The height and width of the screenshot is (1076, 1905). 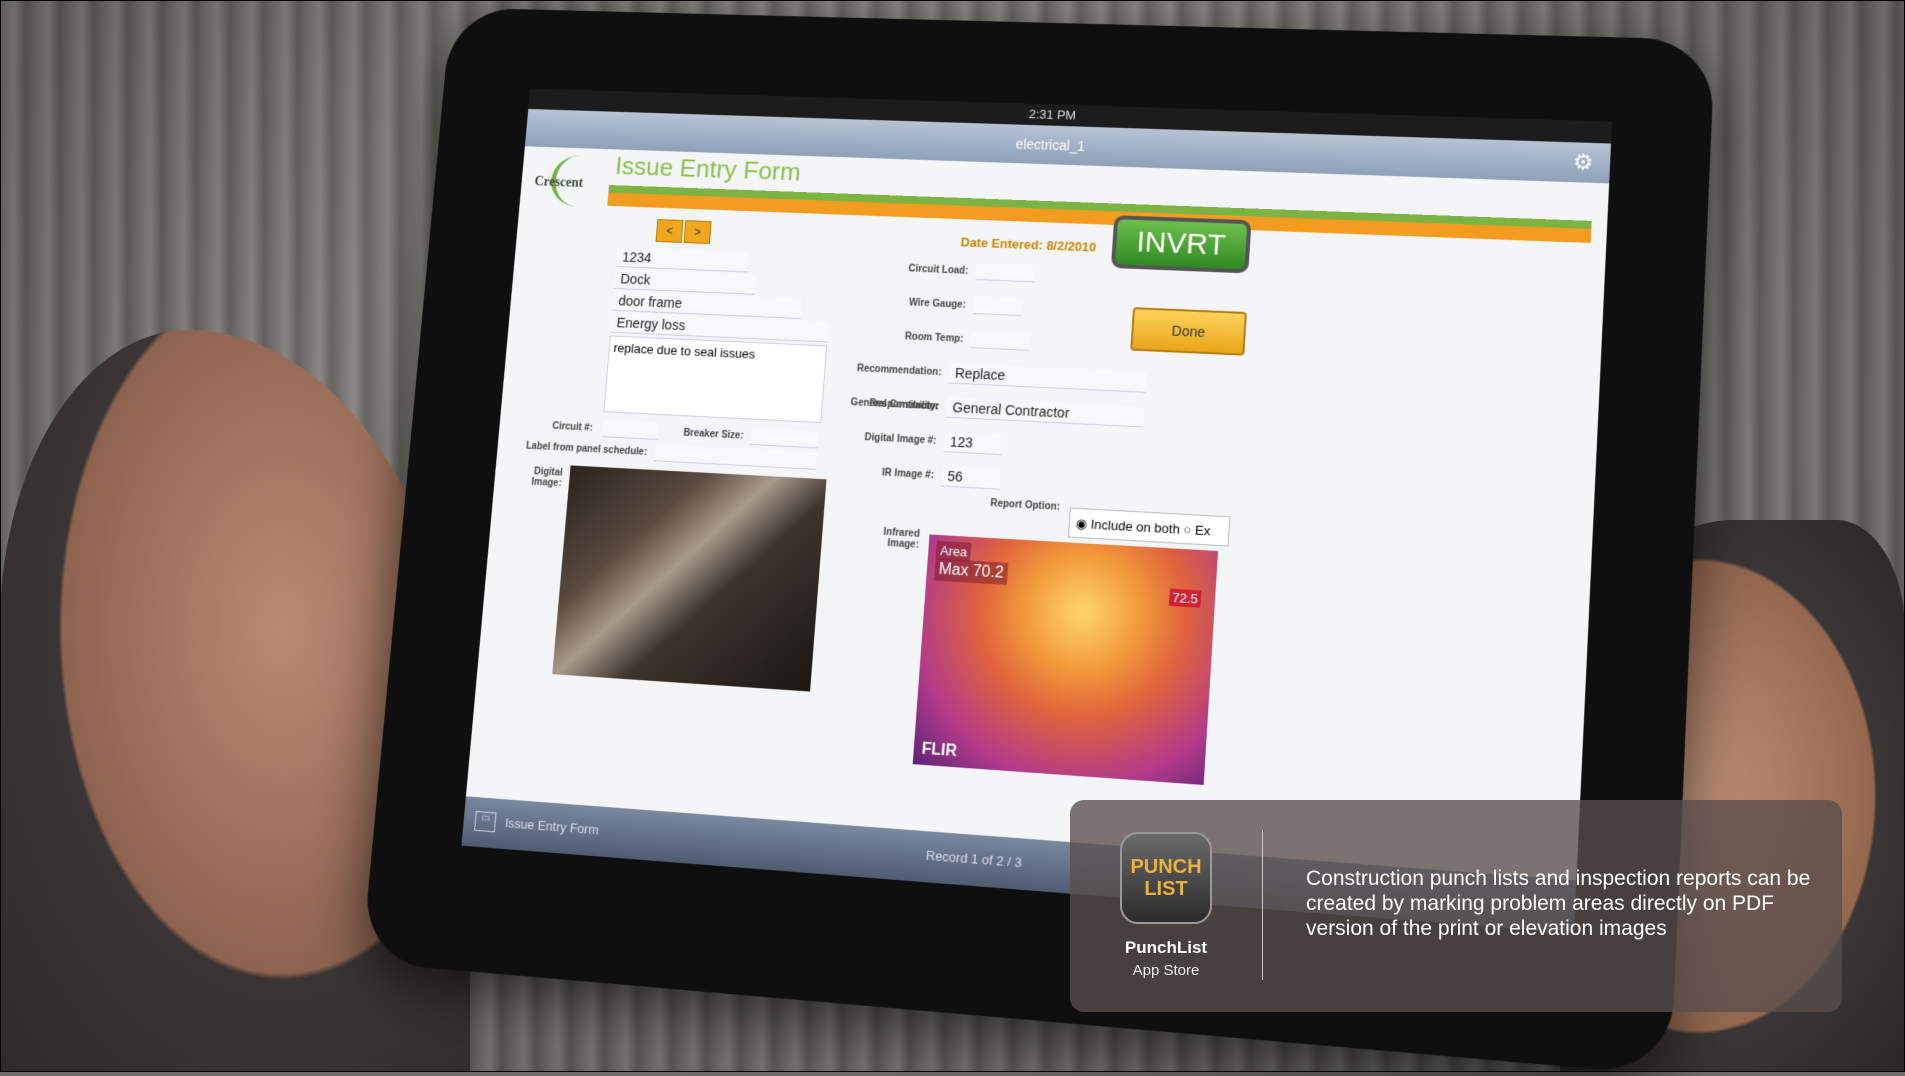 I want to click on breaker-size-label: Breaker Size:, so click(x=713, y=434).